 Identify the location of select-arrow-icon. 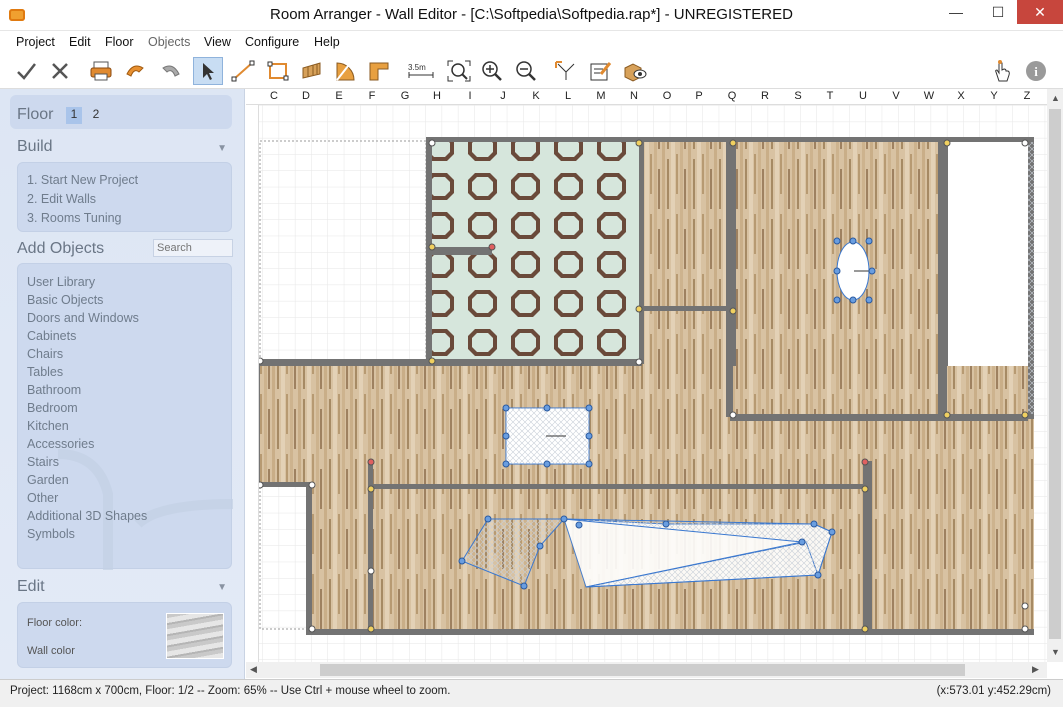
(208, 71).